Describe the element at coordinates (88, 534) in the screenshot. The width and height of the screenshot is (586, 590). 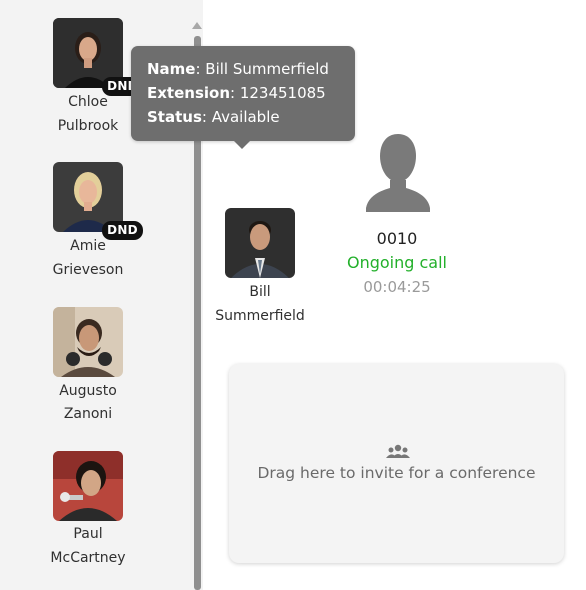
I see `contact-first-name: Paul` at that location.